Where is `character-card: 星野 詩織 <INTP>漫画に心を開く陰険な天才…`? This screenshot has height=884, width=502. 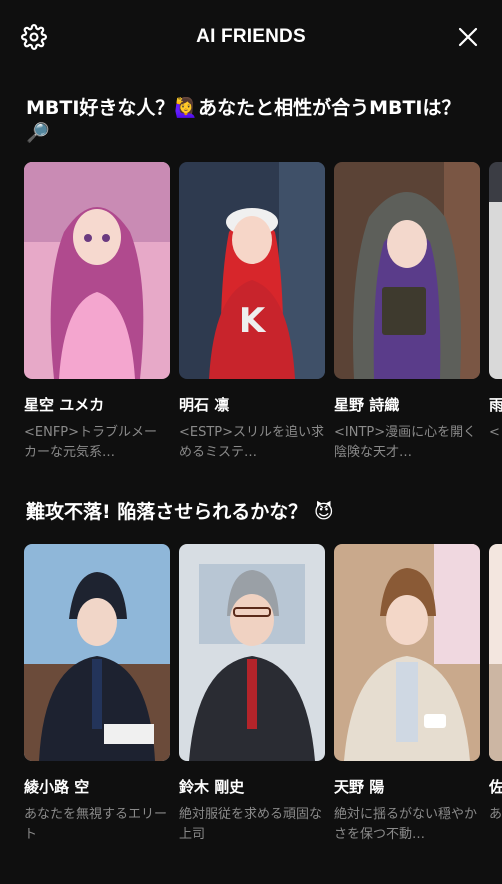 character-card: 星野 詩織 <INTP>漫画に心を開く陰険な天才… is located at coordinates (407, 312).